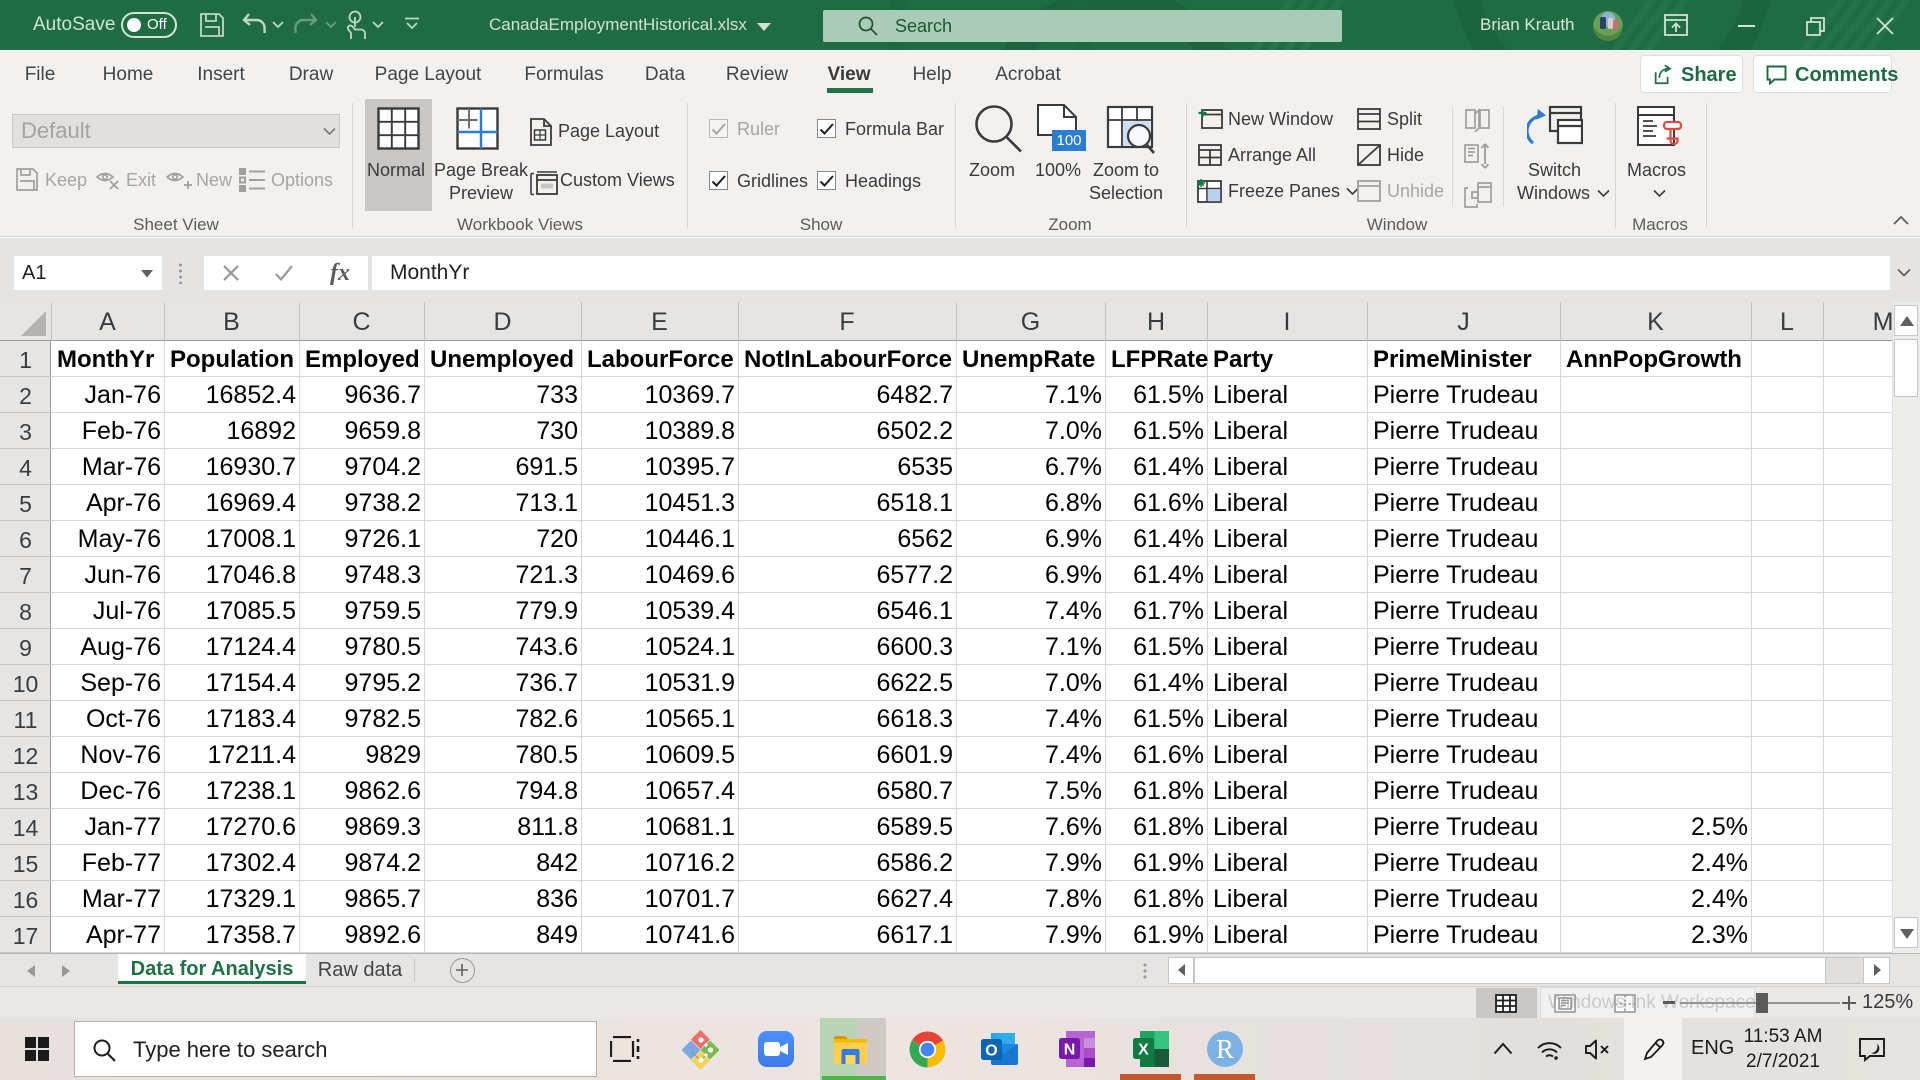 Image resolution: width=1920 pixels, height=1080 pixels. What do you see at coordinates (1143, 1050) in the screenshot?
I see `svg-text: X` at bounding box center [1143, 1050].